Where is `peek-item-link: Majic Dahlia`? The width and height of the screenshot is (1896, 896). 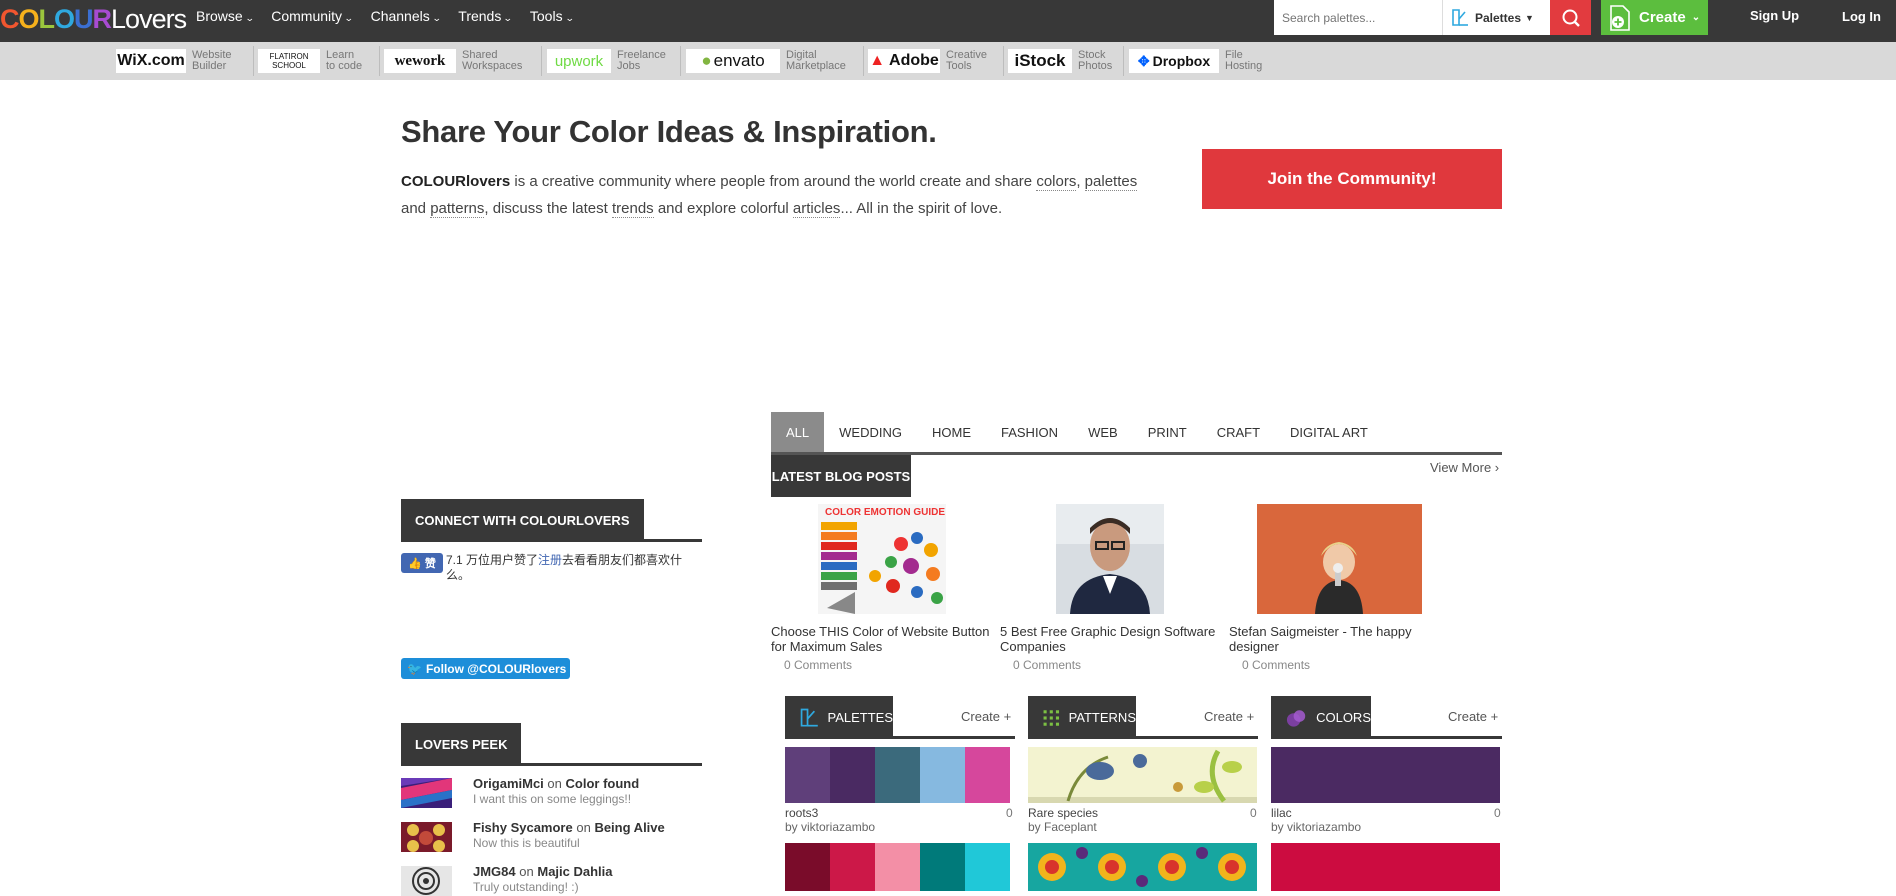 peek-item-link: Majic Dahlia is located at coordinates (574, 871).